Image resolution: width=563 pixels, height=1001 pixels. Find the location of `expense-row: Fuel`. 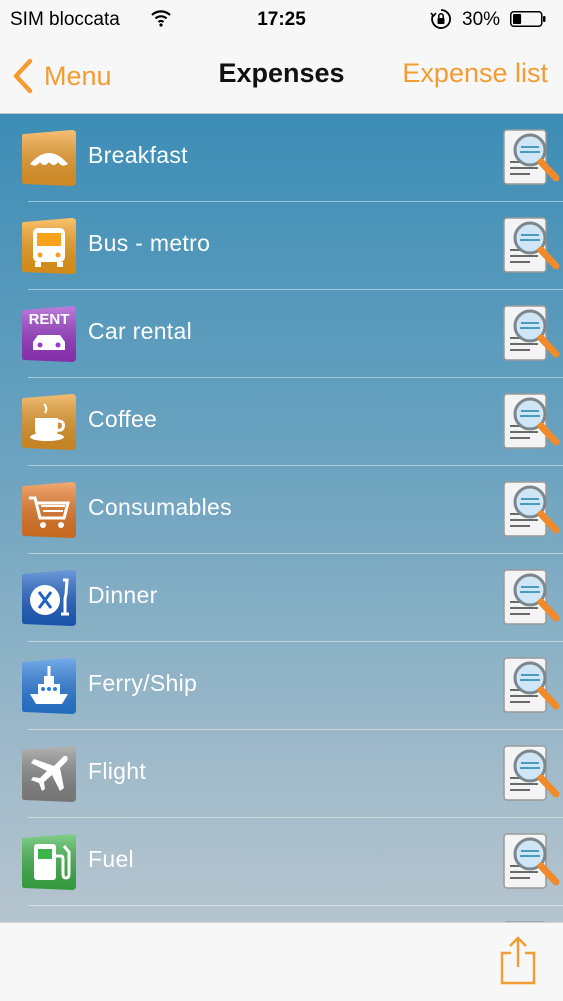

expense-row: Fuel is located at coordinates (281, 862).